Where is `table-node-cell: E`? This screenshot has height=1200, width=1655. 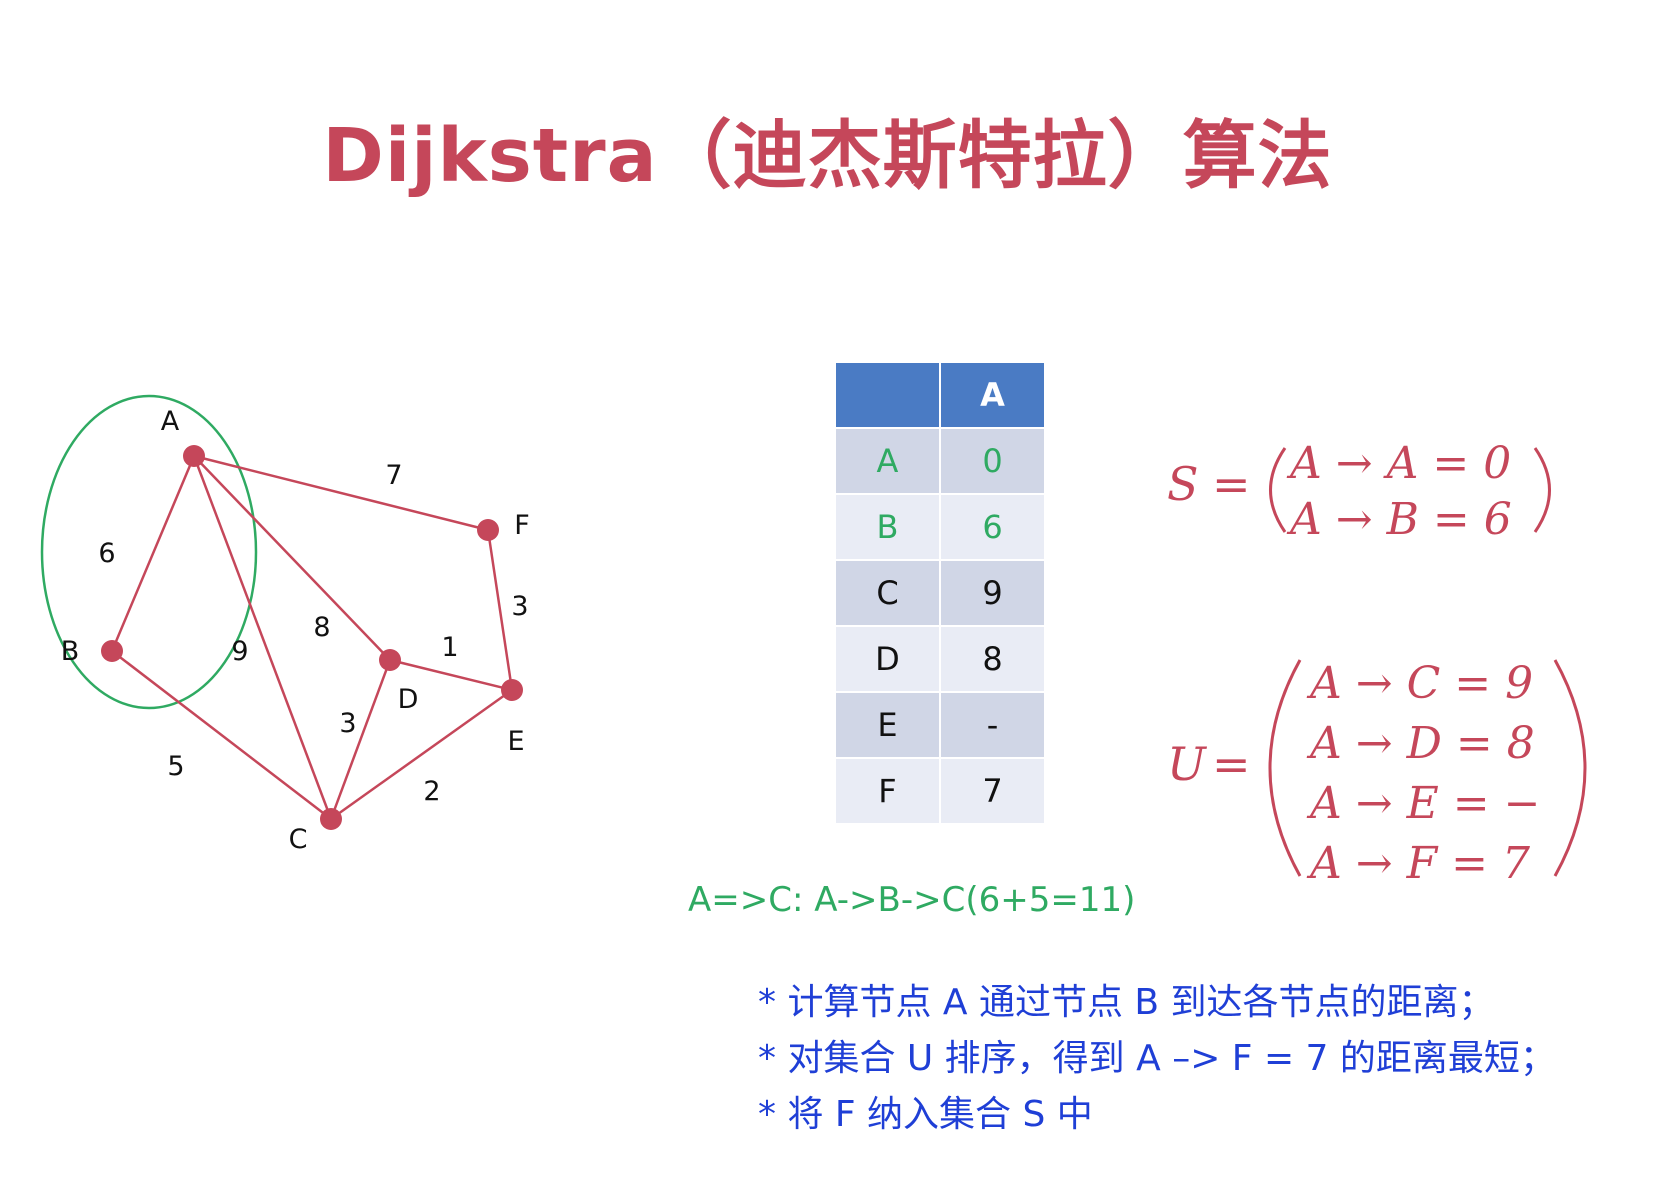
table-node-cell: E is located at coordinates (887, 725).